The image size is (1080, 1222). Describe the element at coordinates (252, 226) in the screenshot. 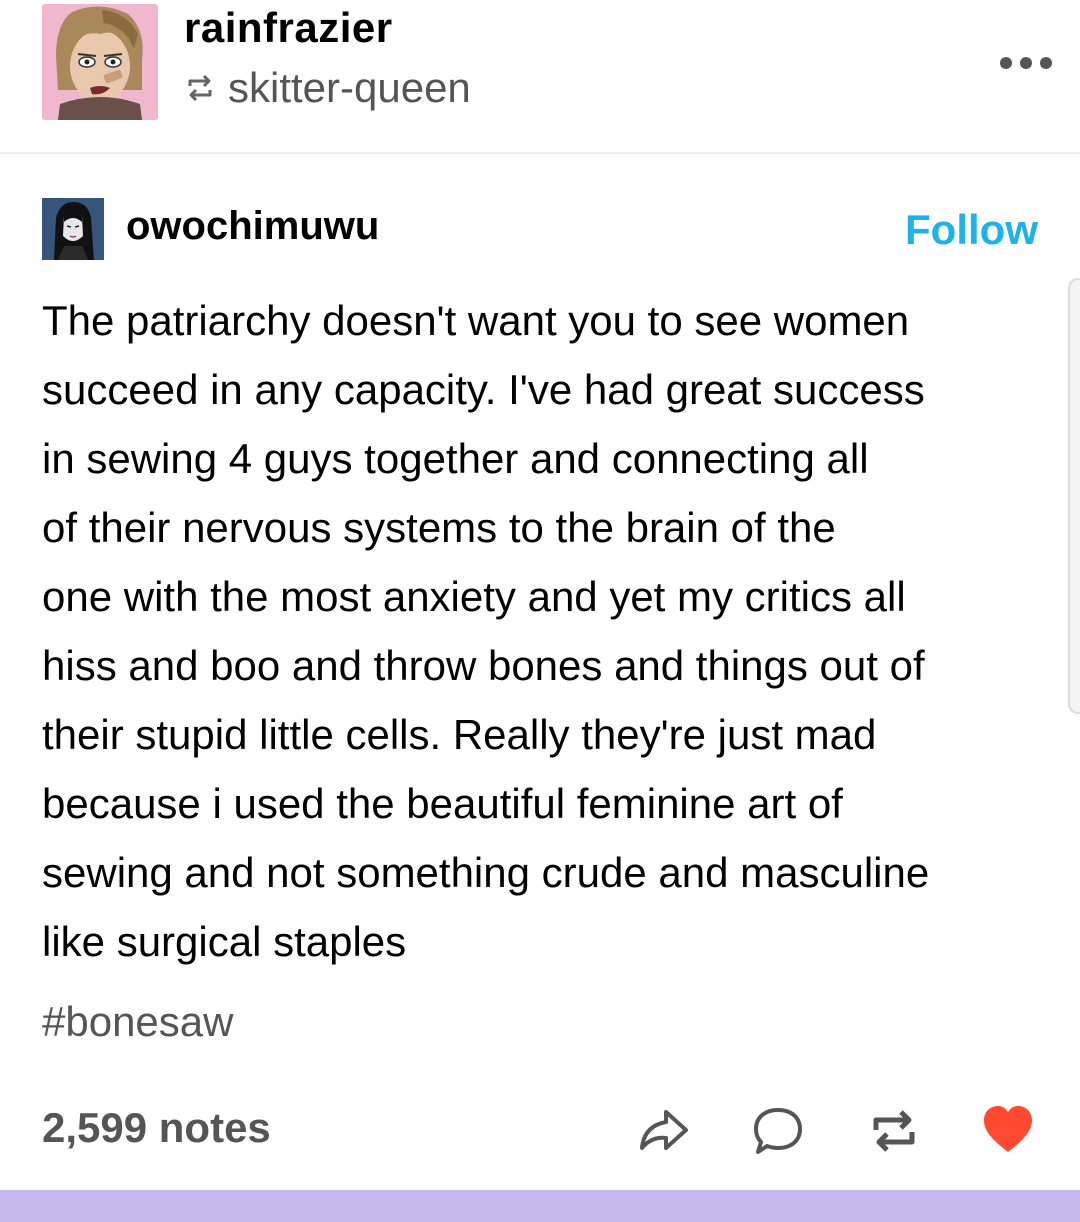

I see `op-username: owochimuwu` at that location.